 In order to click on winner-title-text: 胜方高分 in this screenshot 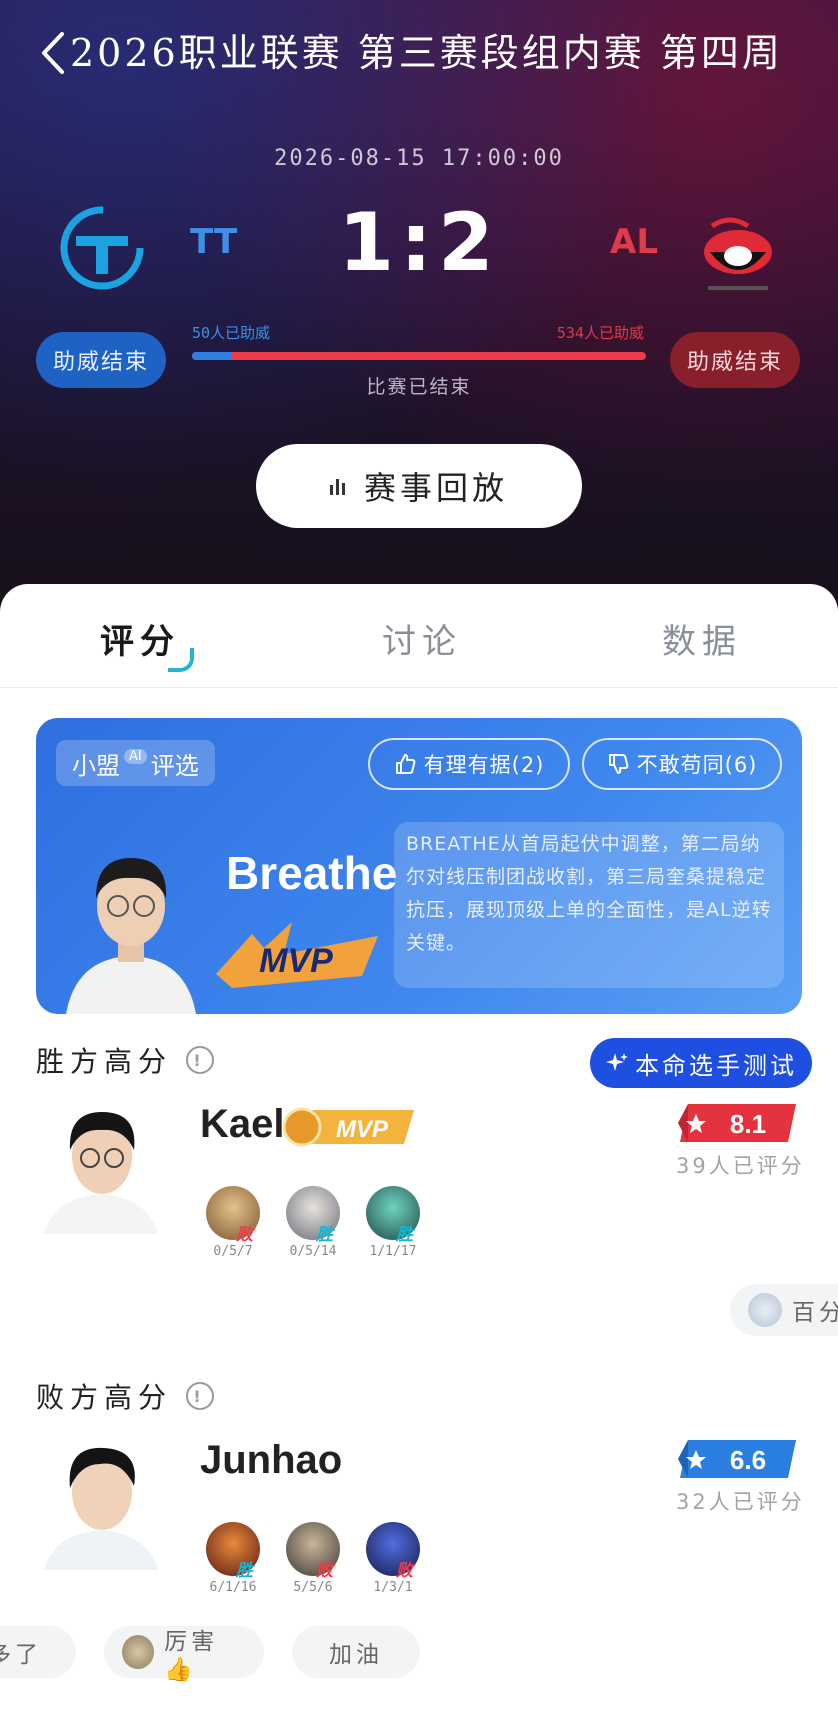, I will do `click(104, 1061)`.